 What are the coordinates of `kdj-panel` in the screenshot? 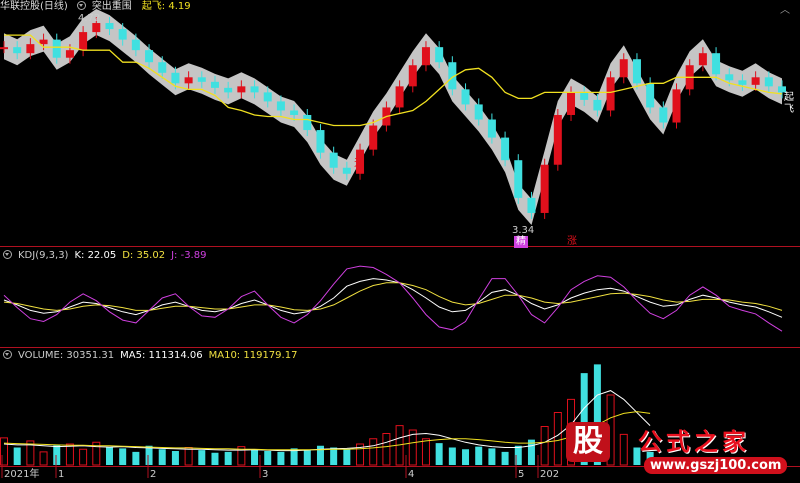 It's located at (393, 298).